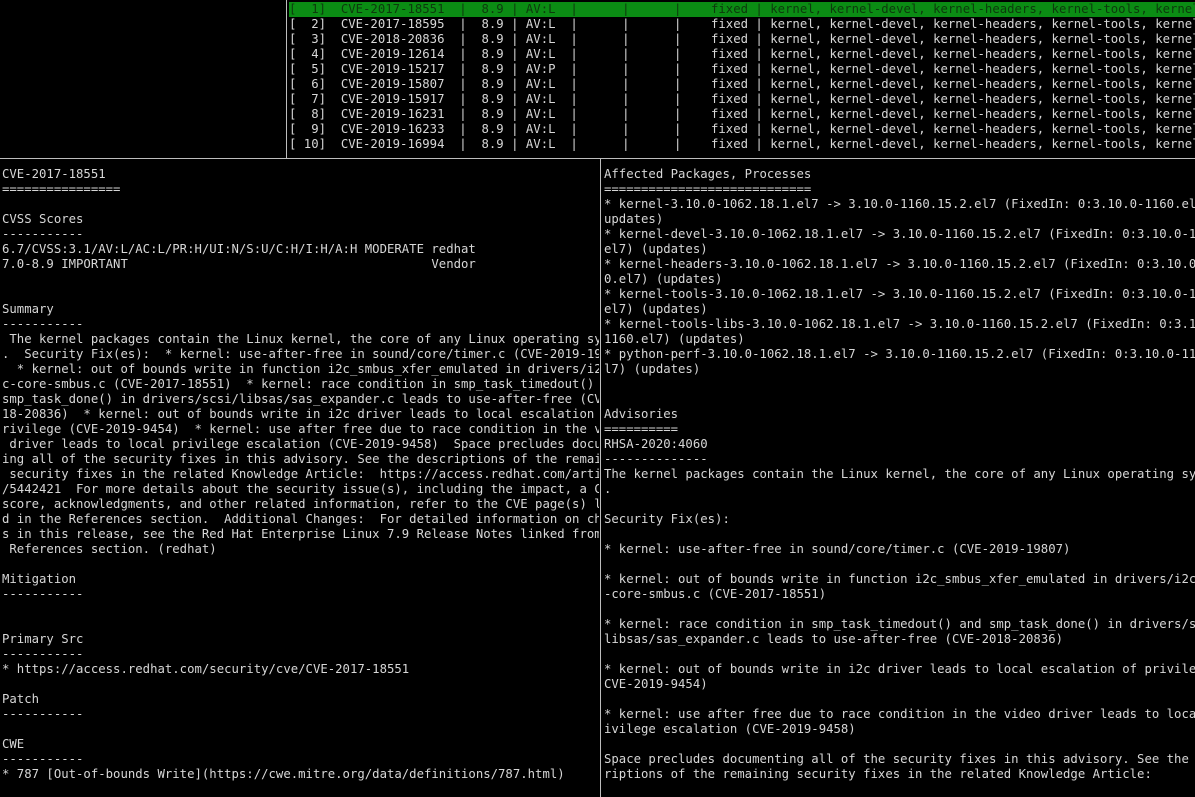 Image resolution: width=1195 pixels, height=797 pixels. I want to click on changelog-line: ============================, so click(708, 189).